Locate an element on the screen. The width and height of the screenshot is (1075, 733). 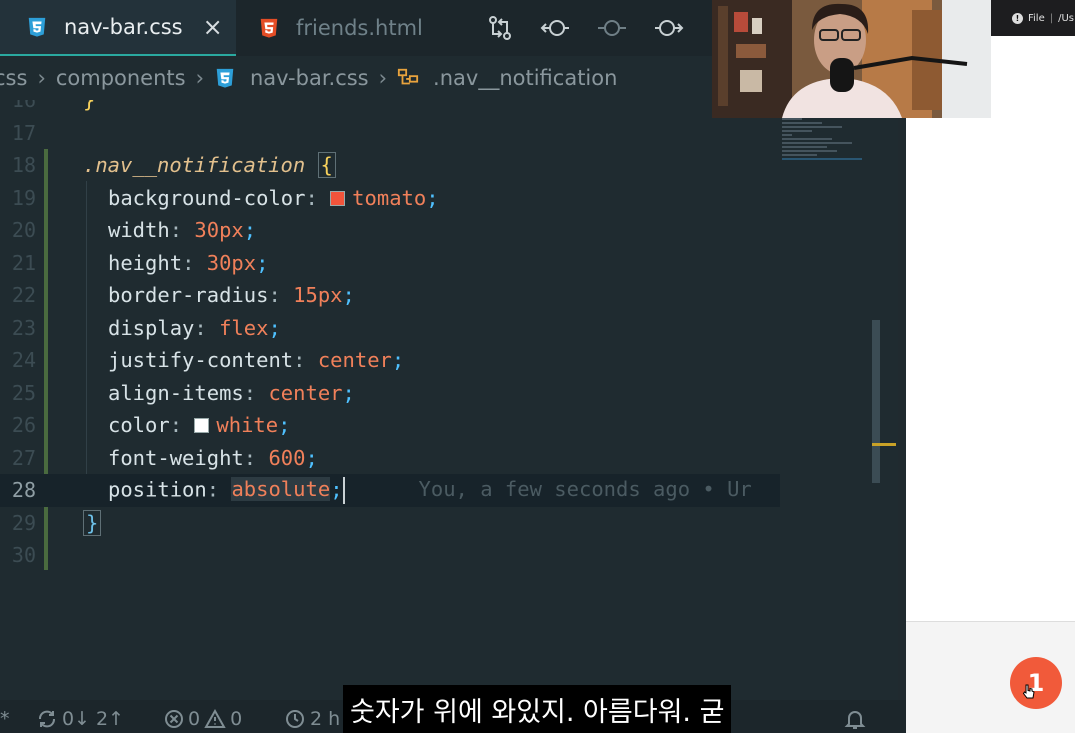
breadcrumb-item-file: nav-bar.css is located at coordinates (291, 78).